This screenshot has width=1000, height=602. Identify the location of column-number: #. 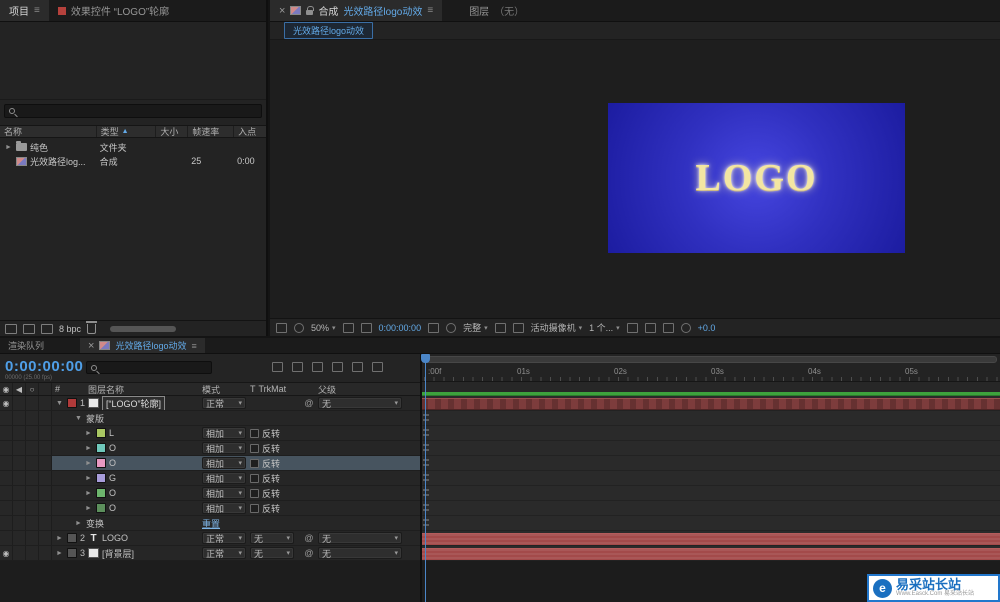
(69, 389).